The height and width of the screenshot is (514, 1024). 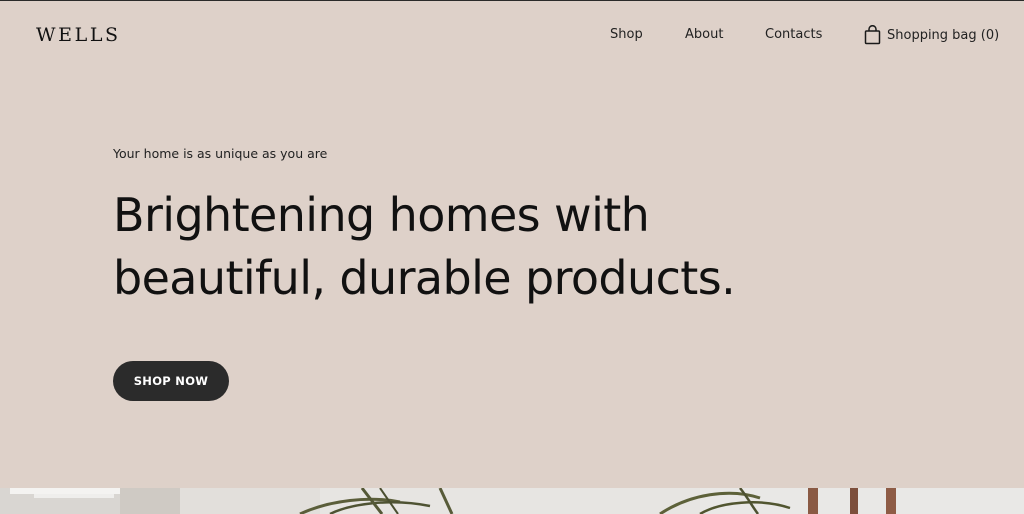 What do you see at coordinates (793, 34) in the screenshot?
I see `nav-link-contacts: Contacts` at bounding box center [793, 34].